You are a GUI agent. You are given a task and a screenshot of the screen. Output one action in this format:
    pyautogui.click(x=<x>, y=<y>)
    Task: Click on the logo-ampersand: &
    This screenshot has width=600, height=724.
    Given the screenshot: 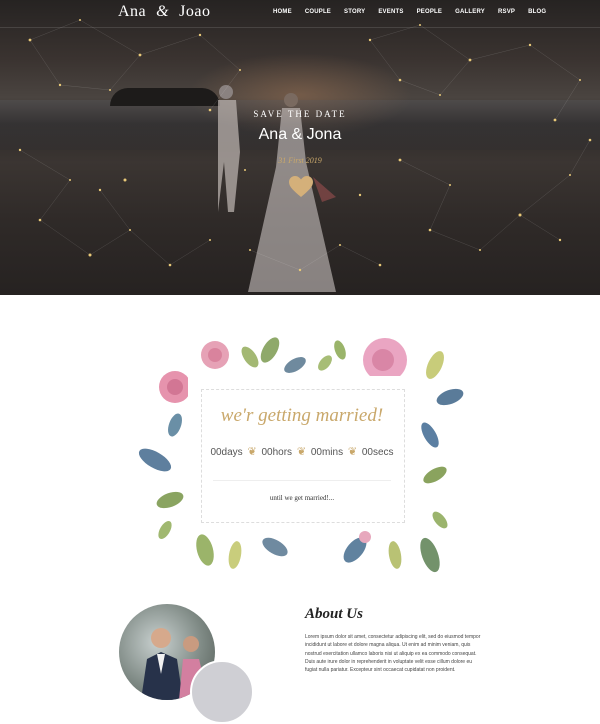 What is the action you would take?
    pyautogui.click(x=163, y=11)
    